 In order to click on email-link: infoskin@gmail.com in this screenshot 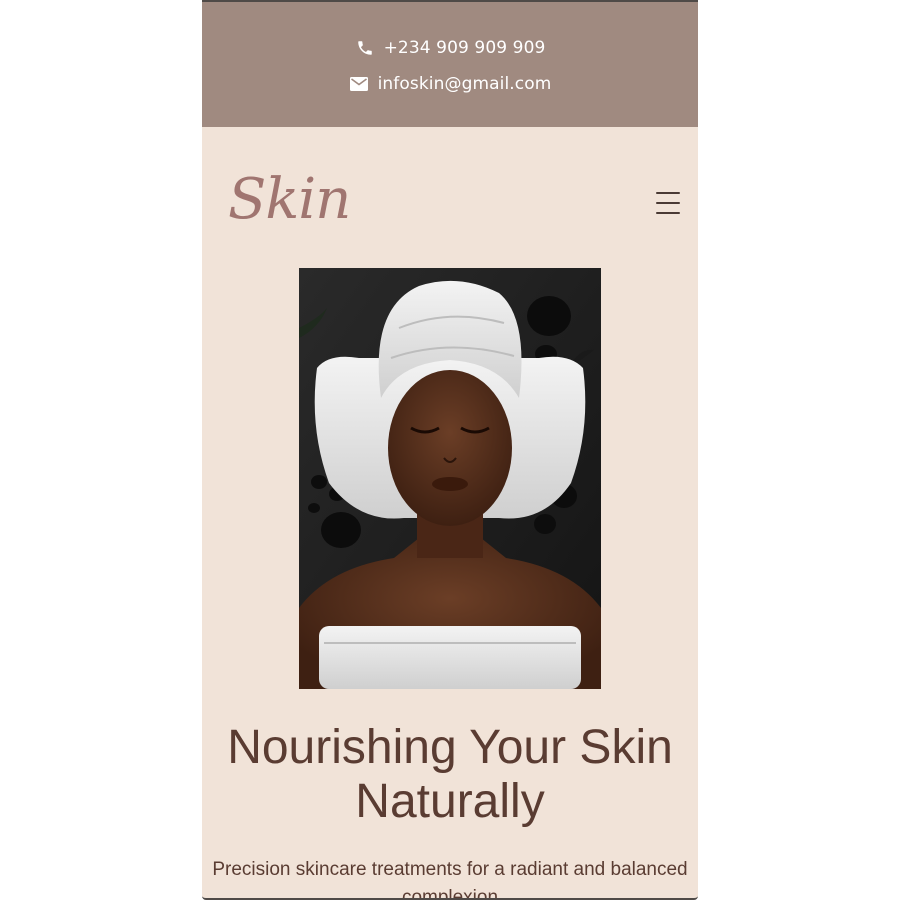, I will do `click(450, 84)`.